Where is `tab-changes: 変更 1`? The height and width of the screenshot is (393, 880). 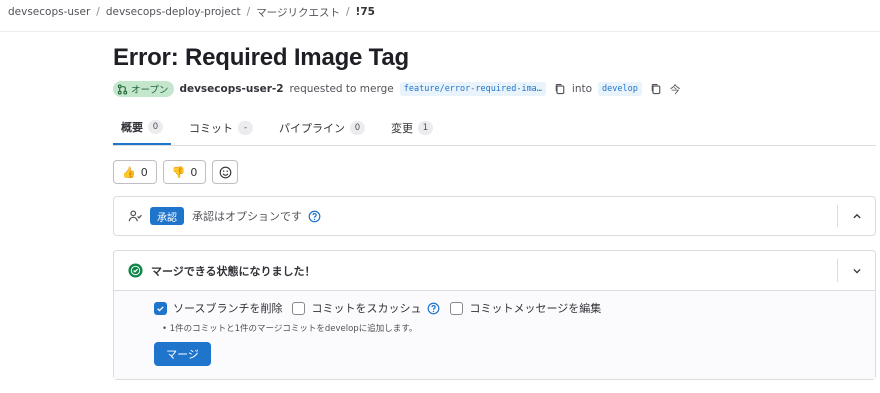
tab-changes: 変更 1 is located at coordinates (412, 127).